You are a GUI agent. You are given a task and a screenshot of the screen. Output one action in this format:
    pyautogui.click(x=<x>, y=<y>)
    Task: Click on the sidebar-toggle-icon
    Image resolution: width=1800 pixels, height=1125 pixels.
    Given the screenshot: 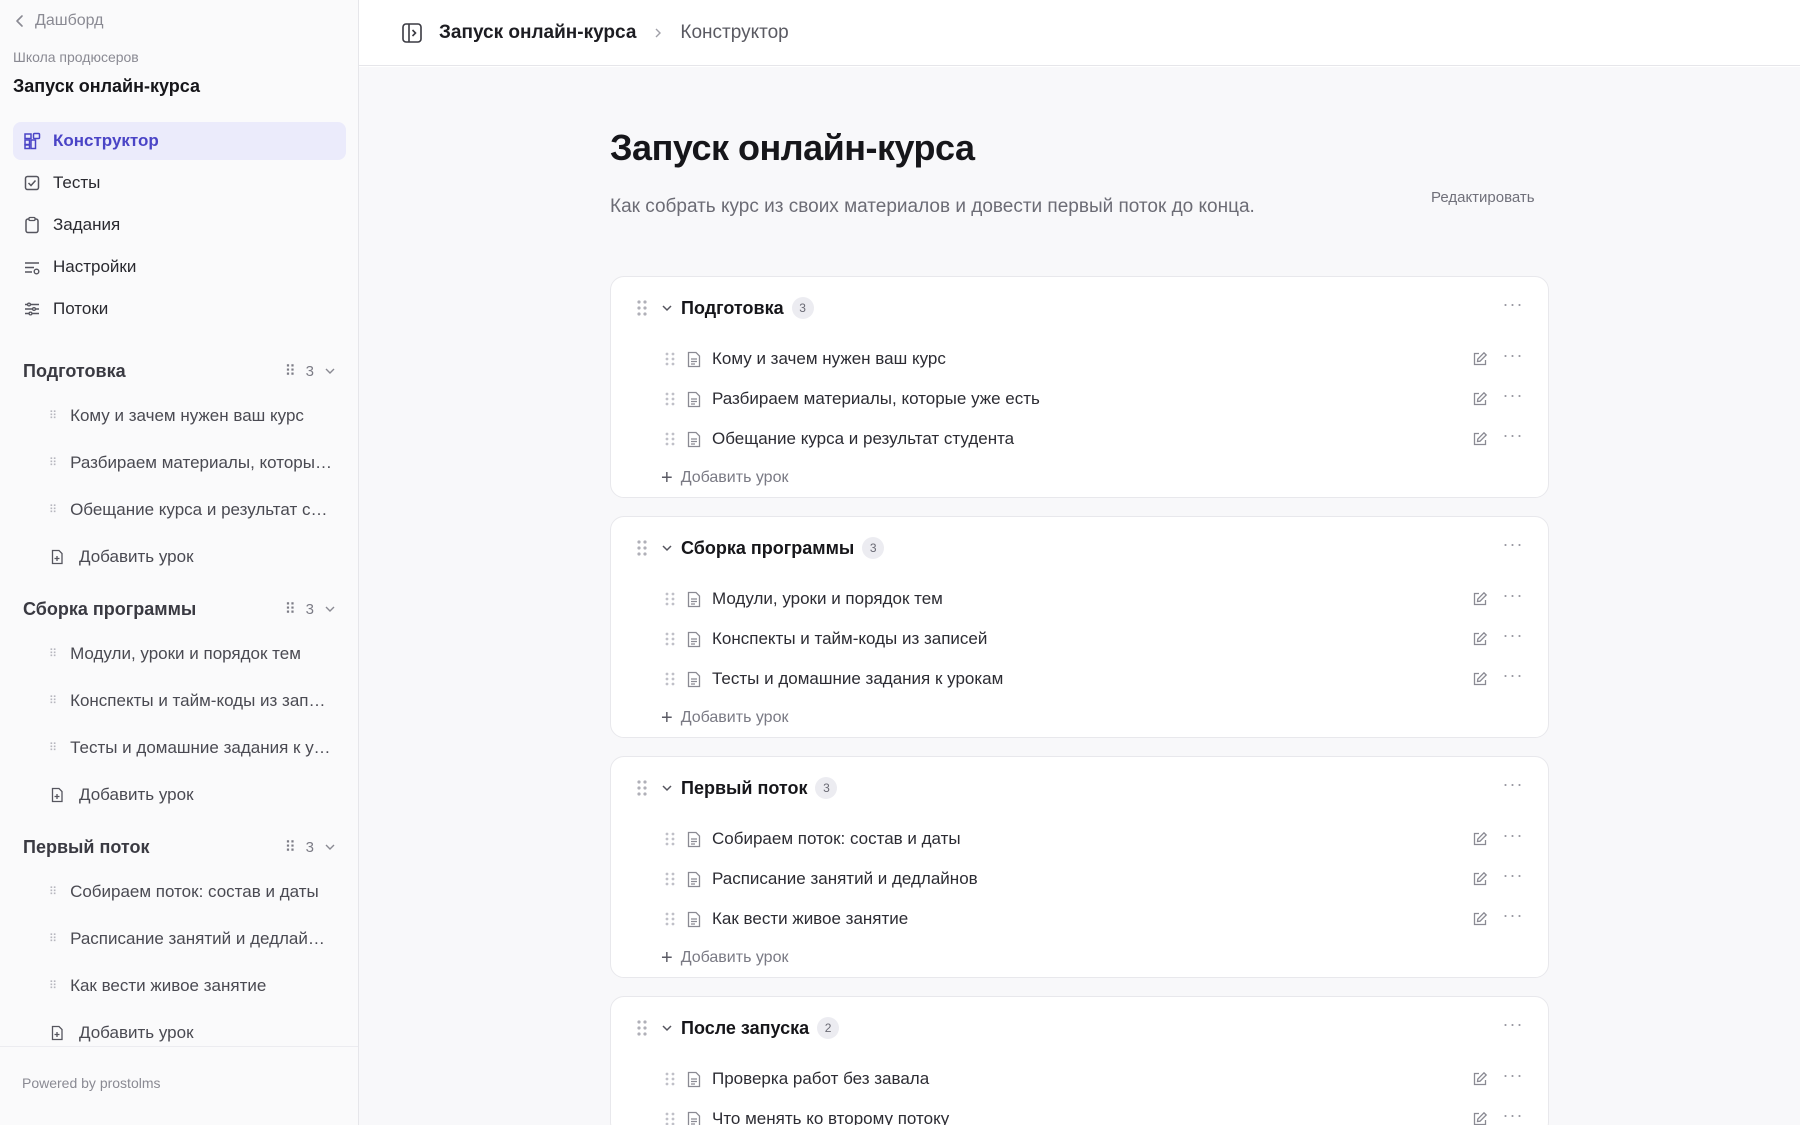 What is the action you would take?
    pyautogui.click(x=412, y=33)
    